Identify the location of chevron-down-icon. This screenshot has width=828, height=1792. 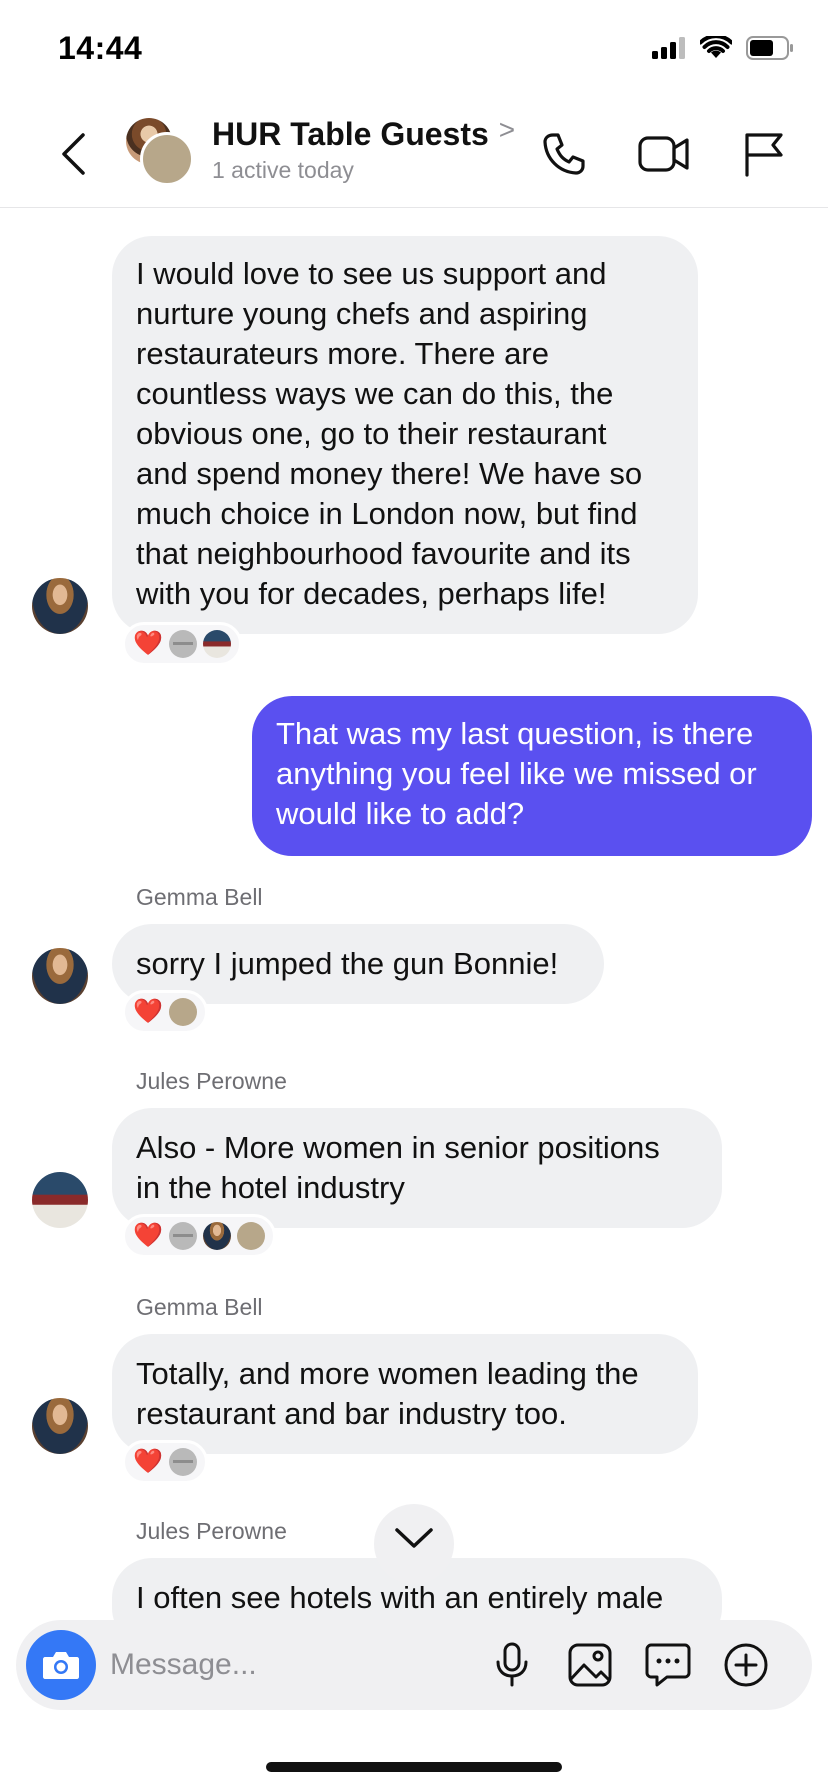
(414, 1538).